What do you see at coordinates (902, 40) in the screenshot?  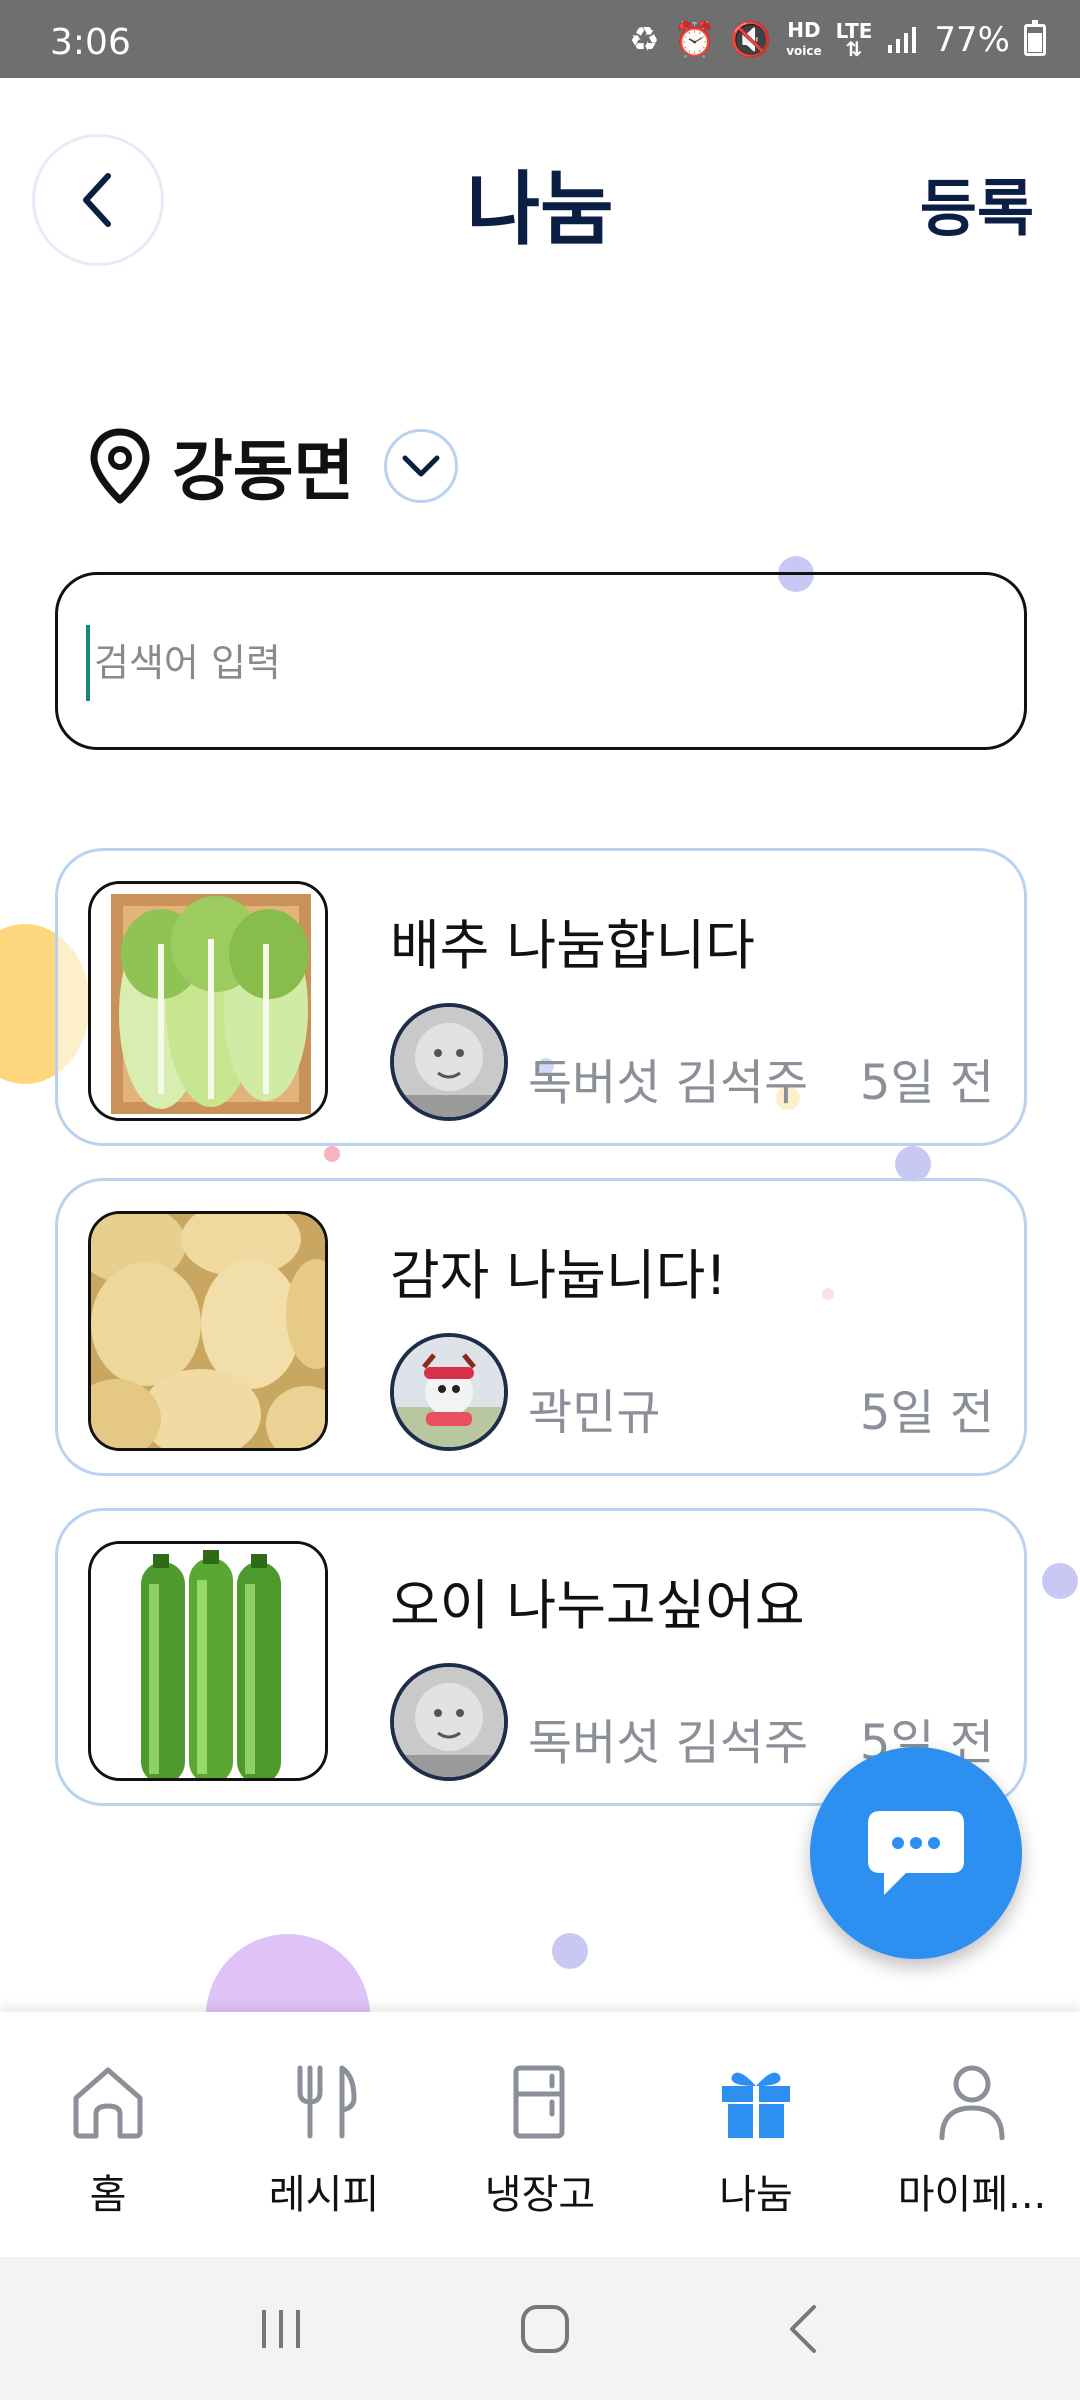 I see `signal-icon` at bounding box center [902, 40].